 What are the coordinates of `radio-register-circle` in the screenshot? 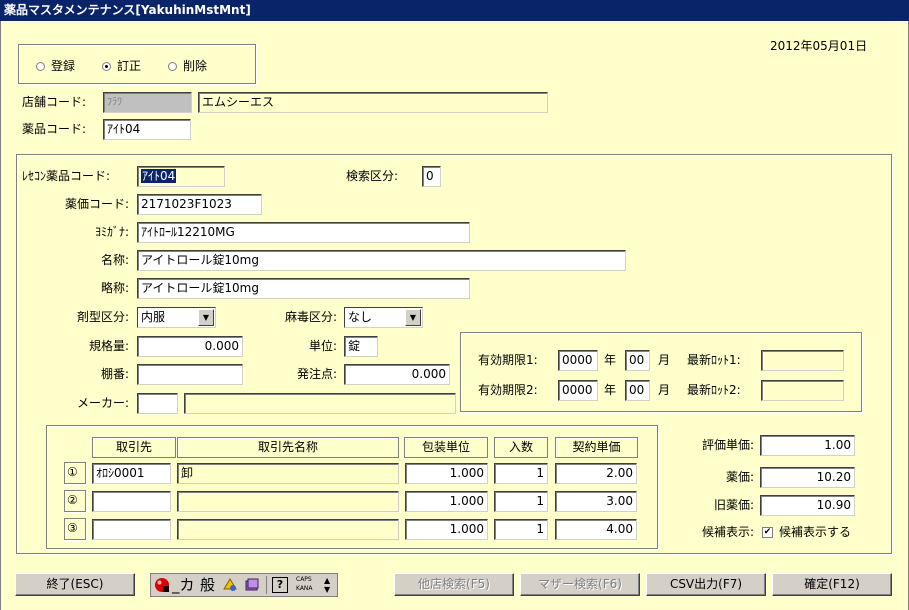 It's located at (40, 66).